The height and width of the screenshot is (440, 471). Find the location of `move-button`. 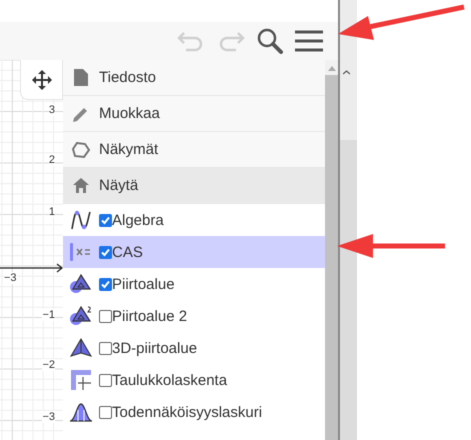

move-button is located at coordinates (41, 80).